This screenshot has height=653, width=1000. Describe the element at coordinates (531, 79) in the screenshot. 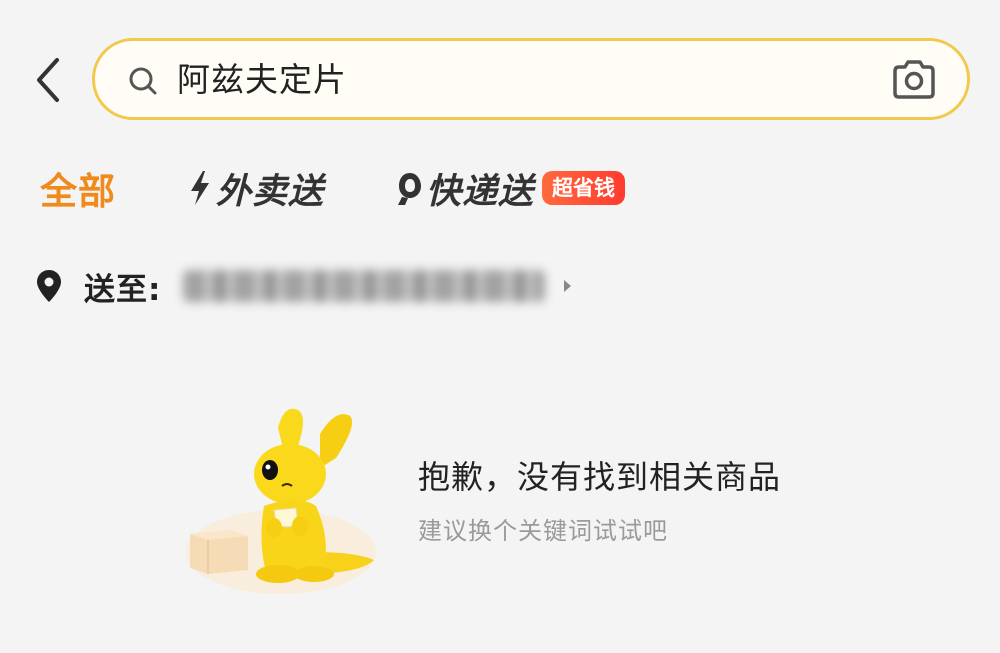

I see `search-bar: 阿兹夫定片` at that location.